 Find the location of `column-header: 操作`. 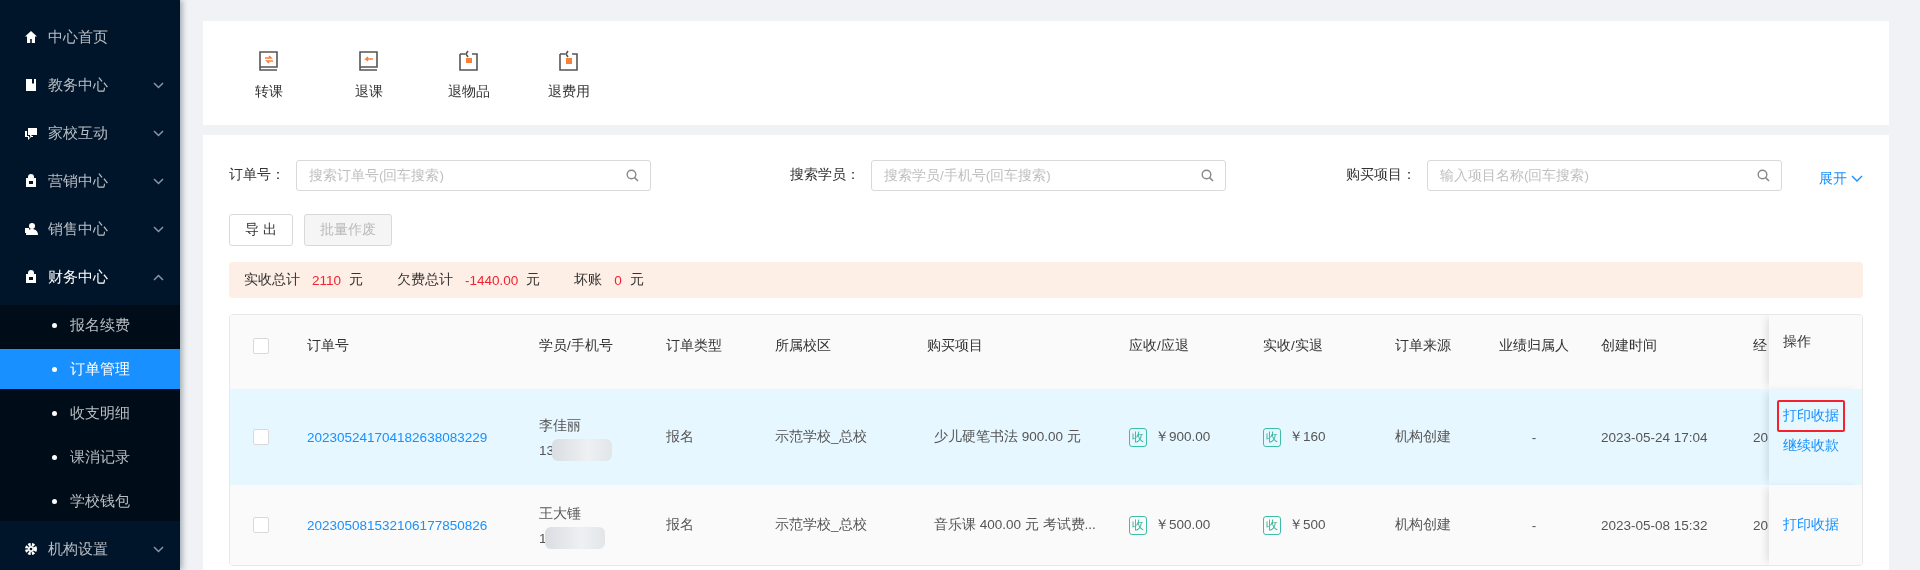

column-header: 操作 is located at coordinates (1797, 342).